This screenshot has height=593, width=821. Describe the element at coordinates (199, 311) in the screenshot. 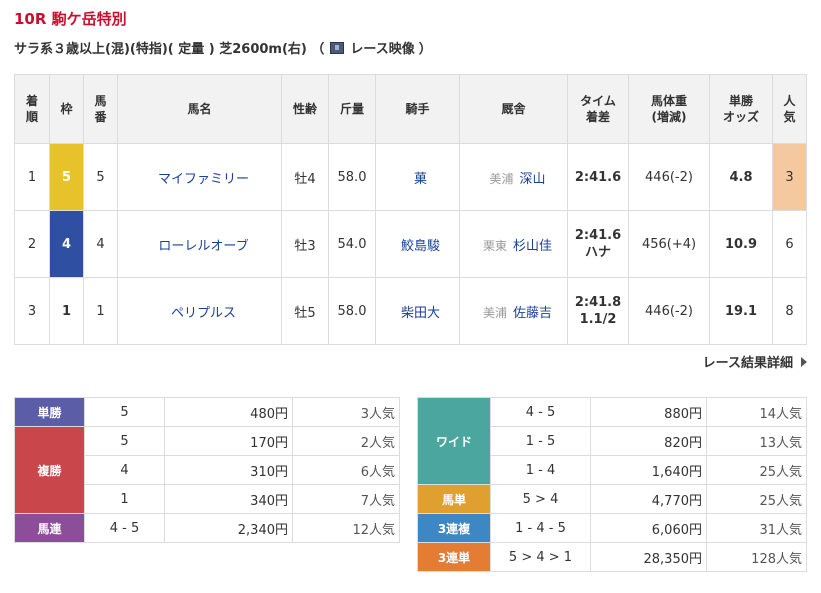

I see `horse-name-link: ペリプルス` at that location.